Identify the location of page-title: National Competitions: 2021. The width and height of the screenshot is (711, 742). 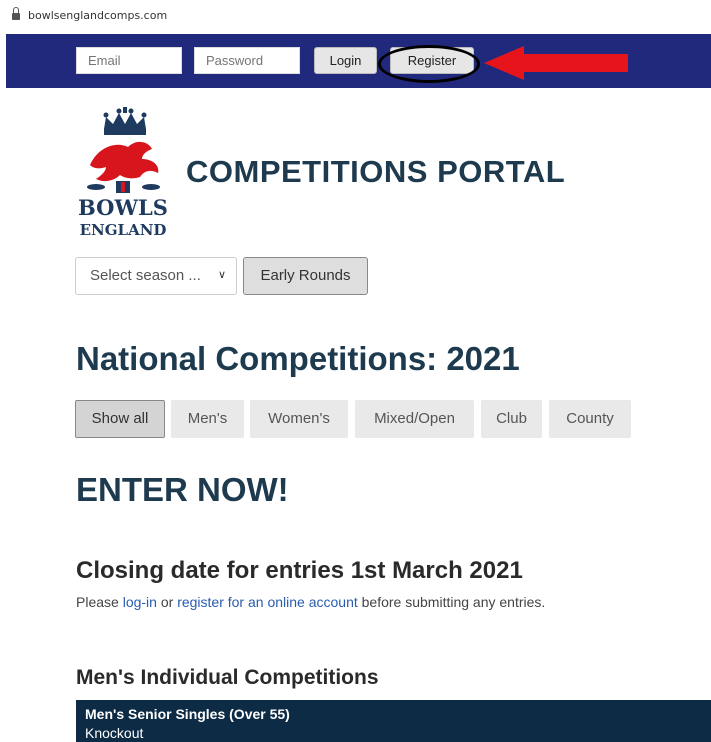
(298, 358).